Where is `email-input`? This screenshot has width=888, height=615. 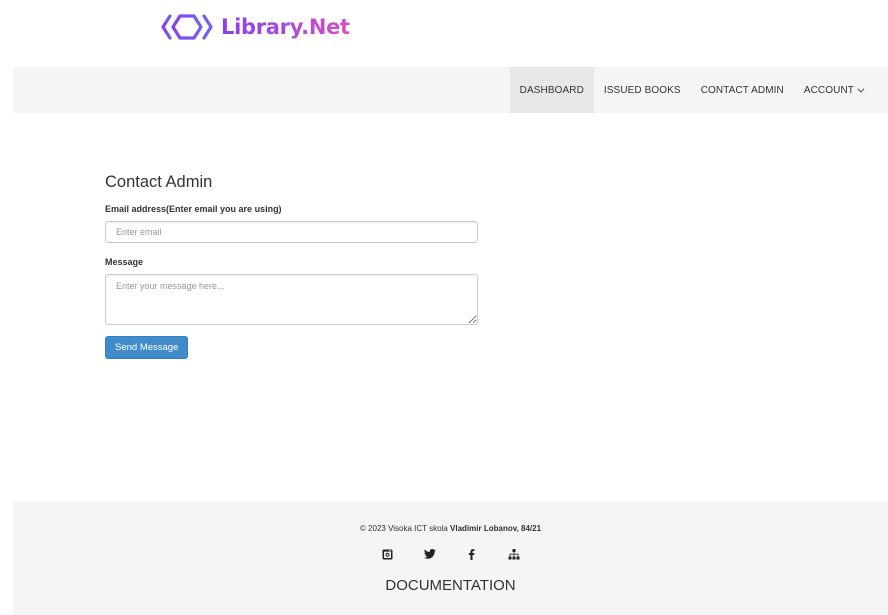 email-input is located at coordinates (291, 232).